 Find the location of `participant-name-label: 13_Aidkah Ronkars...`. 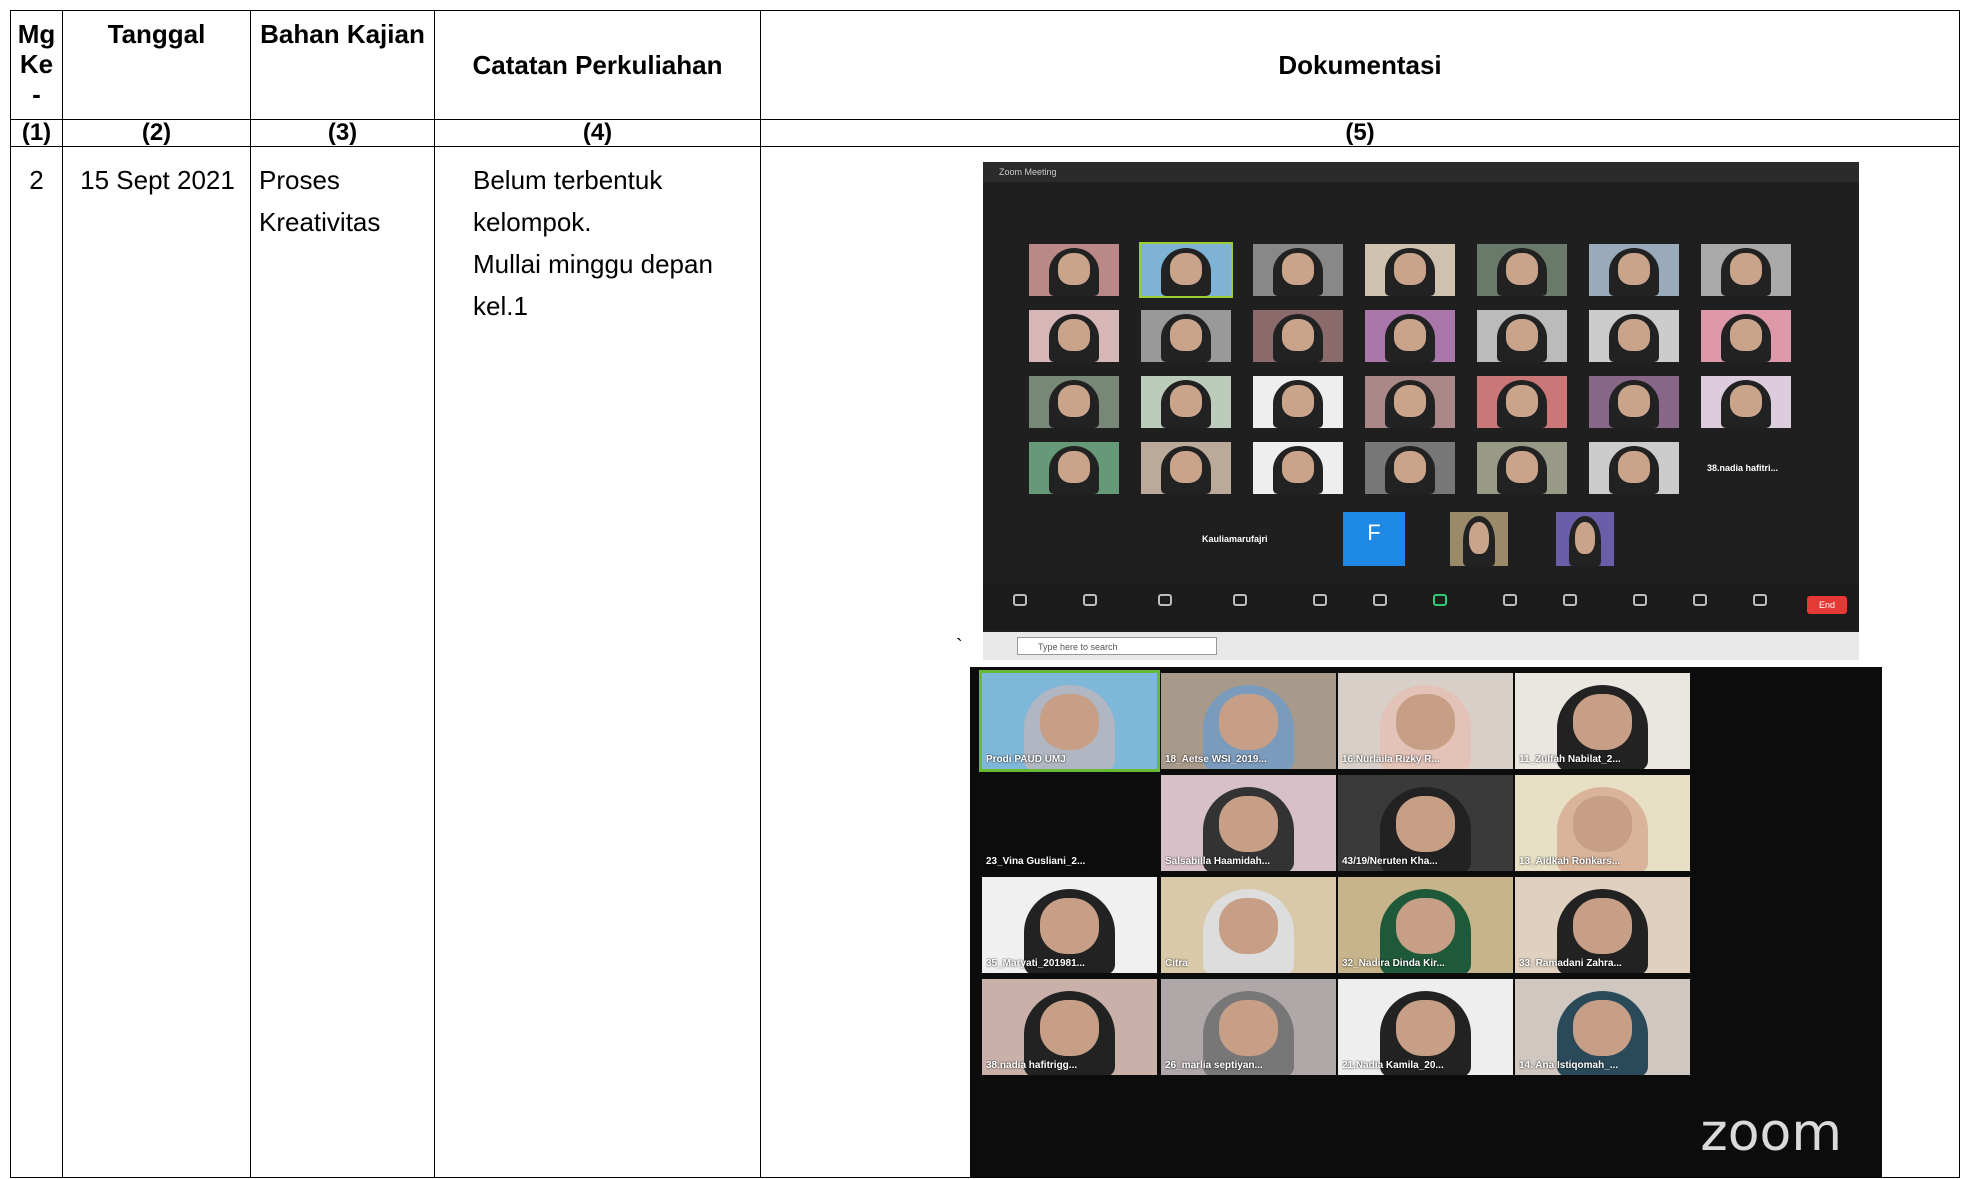

participant-name-label: 13_Aidkah Ronkars... is located at coordinates (1570, 861).